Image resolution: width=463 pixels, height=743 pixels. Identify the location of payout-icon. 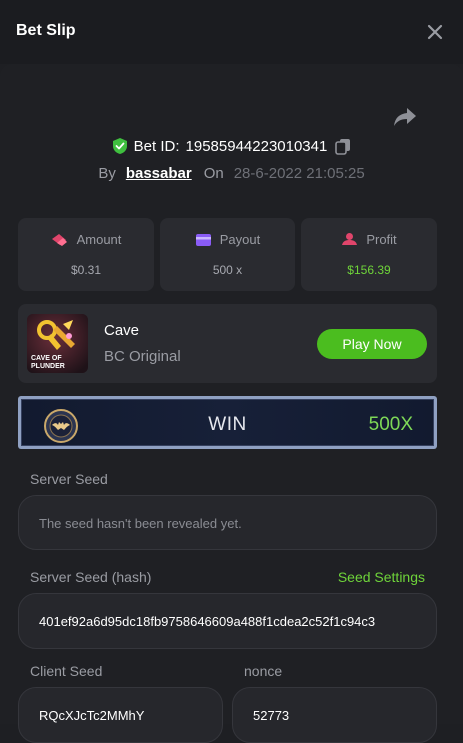
(203, 240).